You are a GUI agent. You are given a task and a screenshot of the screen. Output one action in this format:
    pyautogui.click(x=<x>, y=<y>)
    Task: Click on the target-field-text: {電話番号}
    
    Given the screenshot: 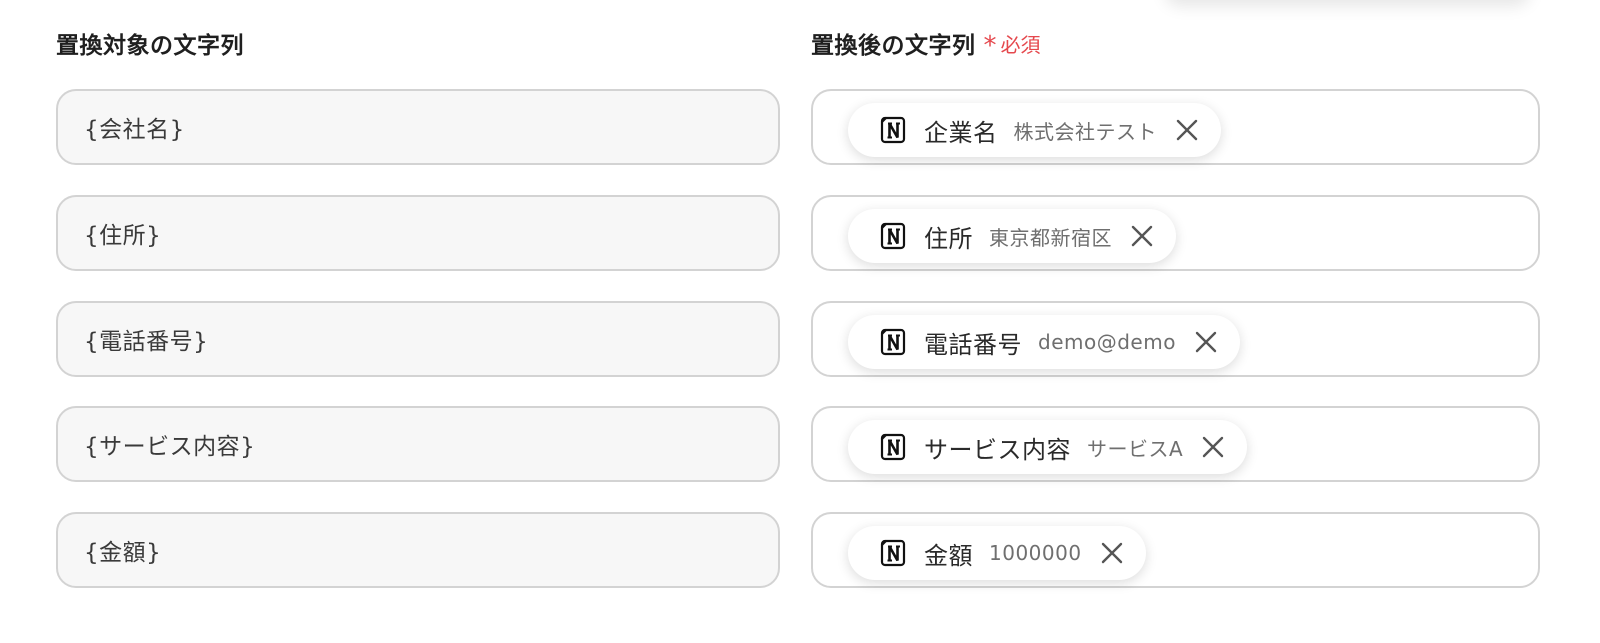 What is the action you would take?
    pyautogui.click(x=146, y=342)
    